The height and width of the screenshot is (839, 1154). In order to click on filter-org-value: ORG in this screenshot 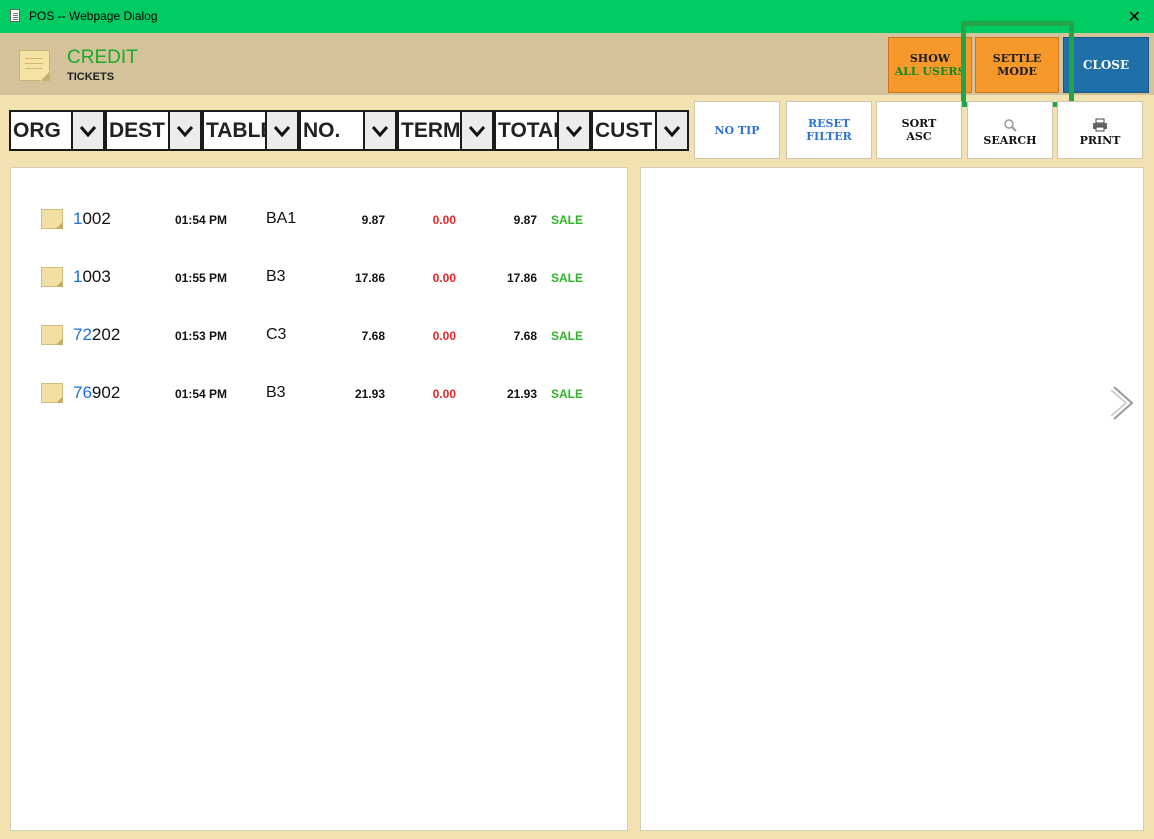, I will do `click(37, 130)`.